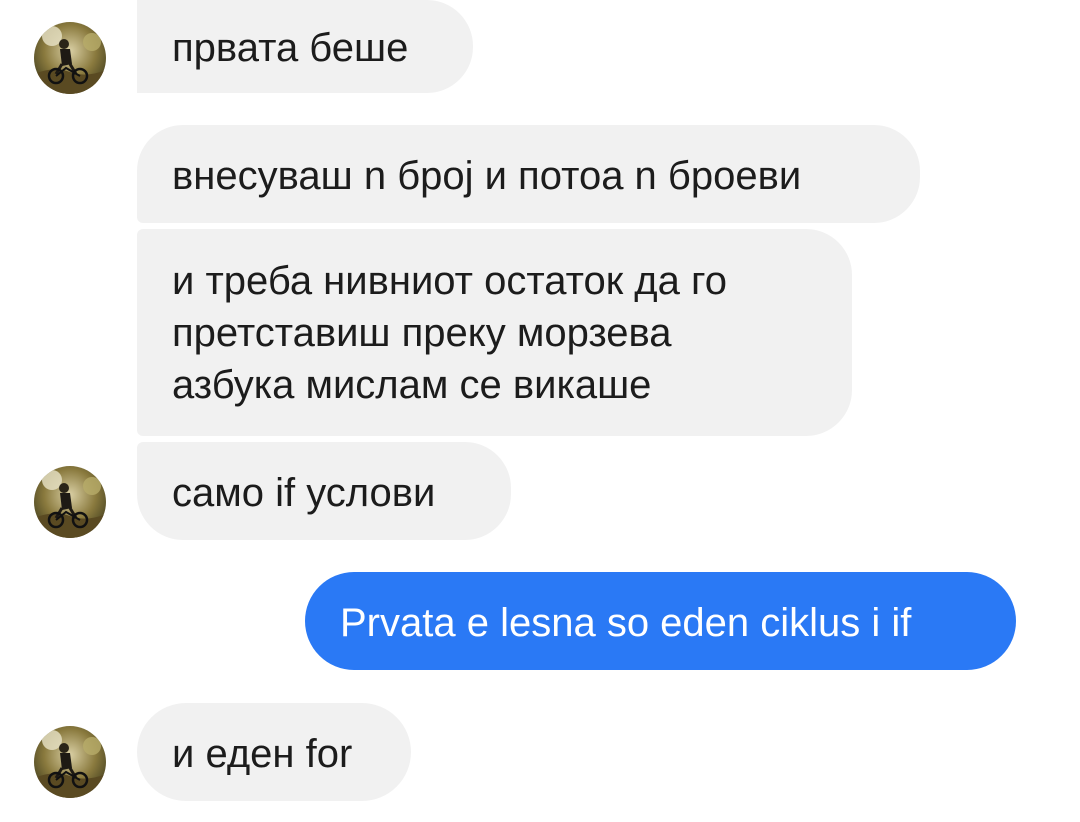  What do you see at coordinates (449, 281) in the screenshot?
I see `message-line: и треба нивниот остаток да го` at bounding box center [449, 281].